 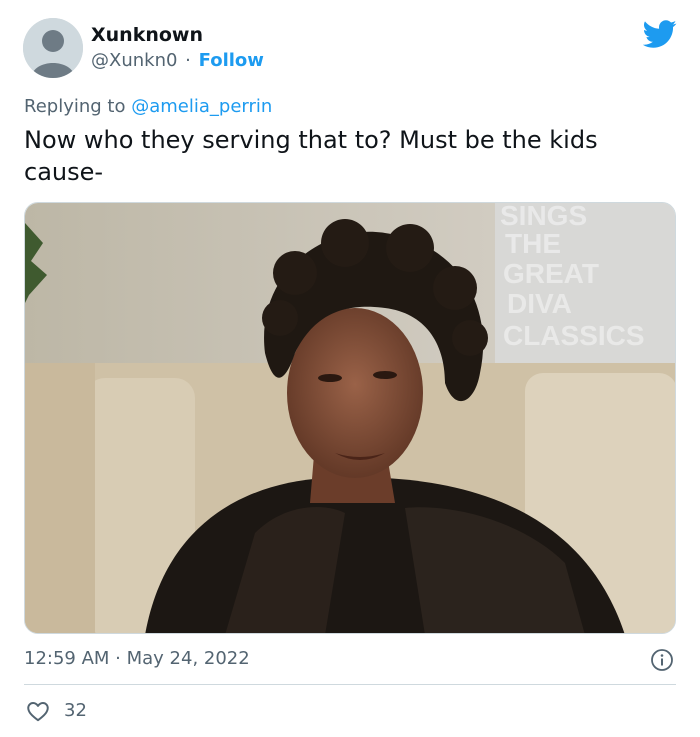 What do you see at coordinates (75, 710) in the screenshot?
I see `like-count: 32` at bounding box center [75, 710].